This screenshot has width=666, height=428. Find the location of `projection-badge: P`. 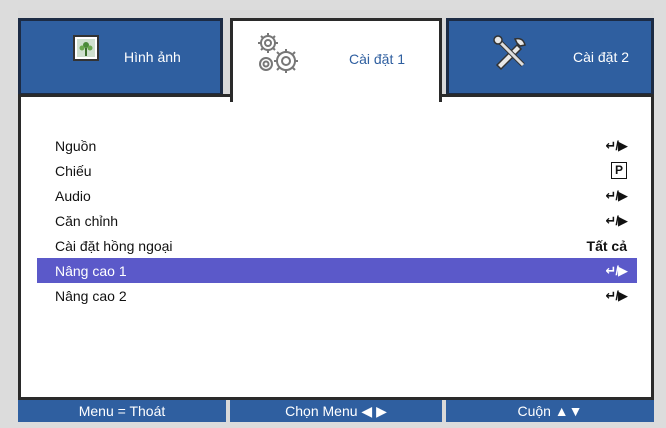

projection-badge: P is located at coordinates (619, 170).